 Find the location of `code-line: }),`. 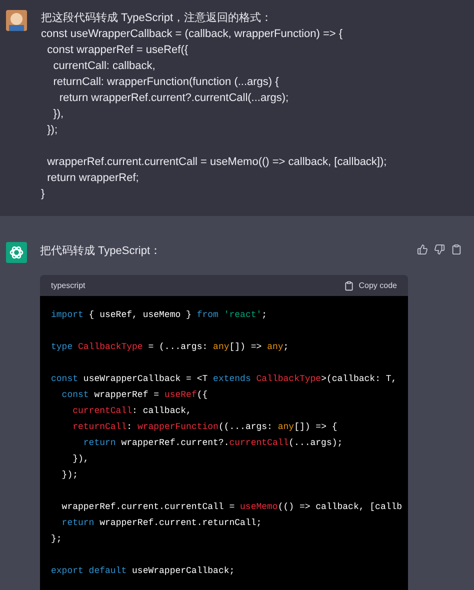

code-line: }), is located at coordinates (80, 459).